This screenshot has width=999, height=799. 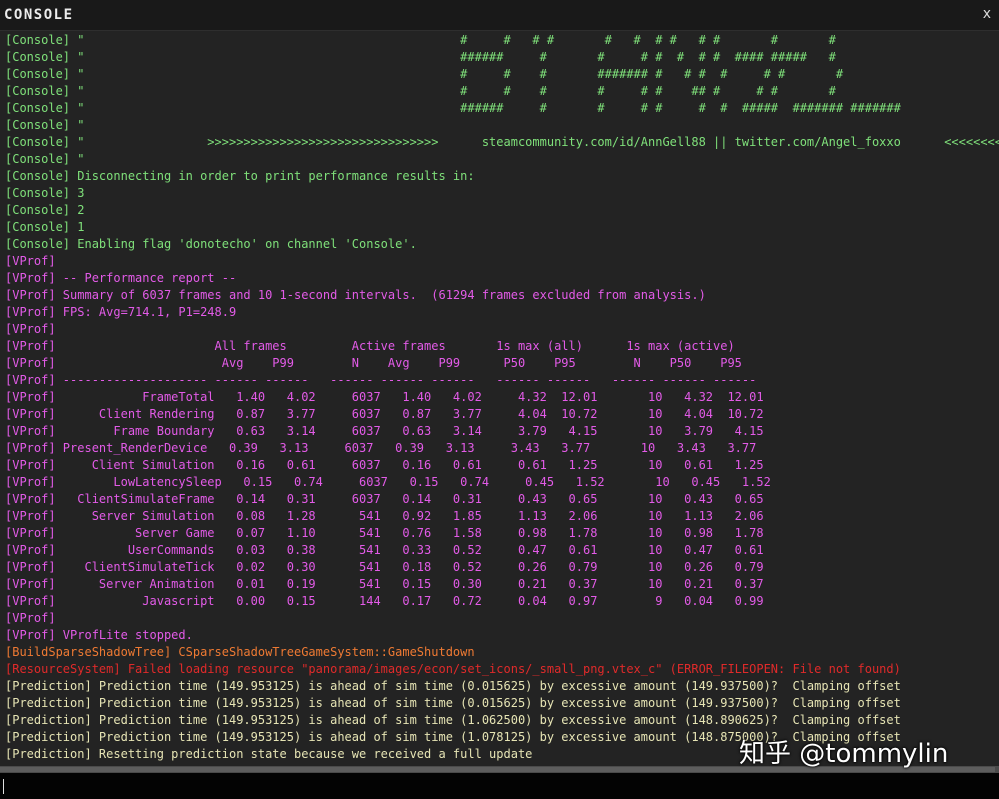 I want to click on command-input, so click(x=499, y=786).